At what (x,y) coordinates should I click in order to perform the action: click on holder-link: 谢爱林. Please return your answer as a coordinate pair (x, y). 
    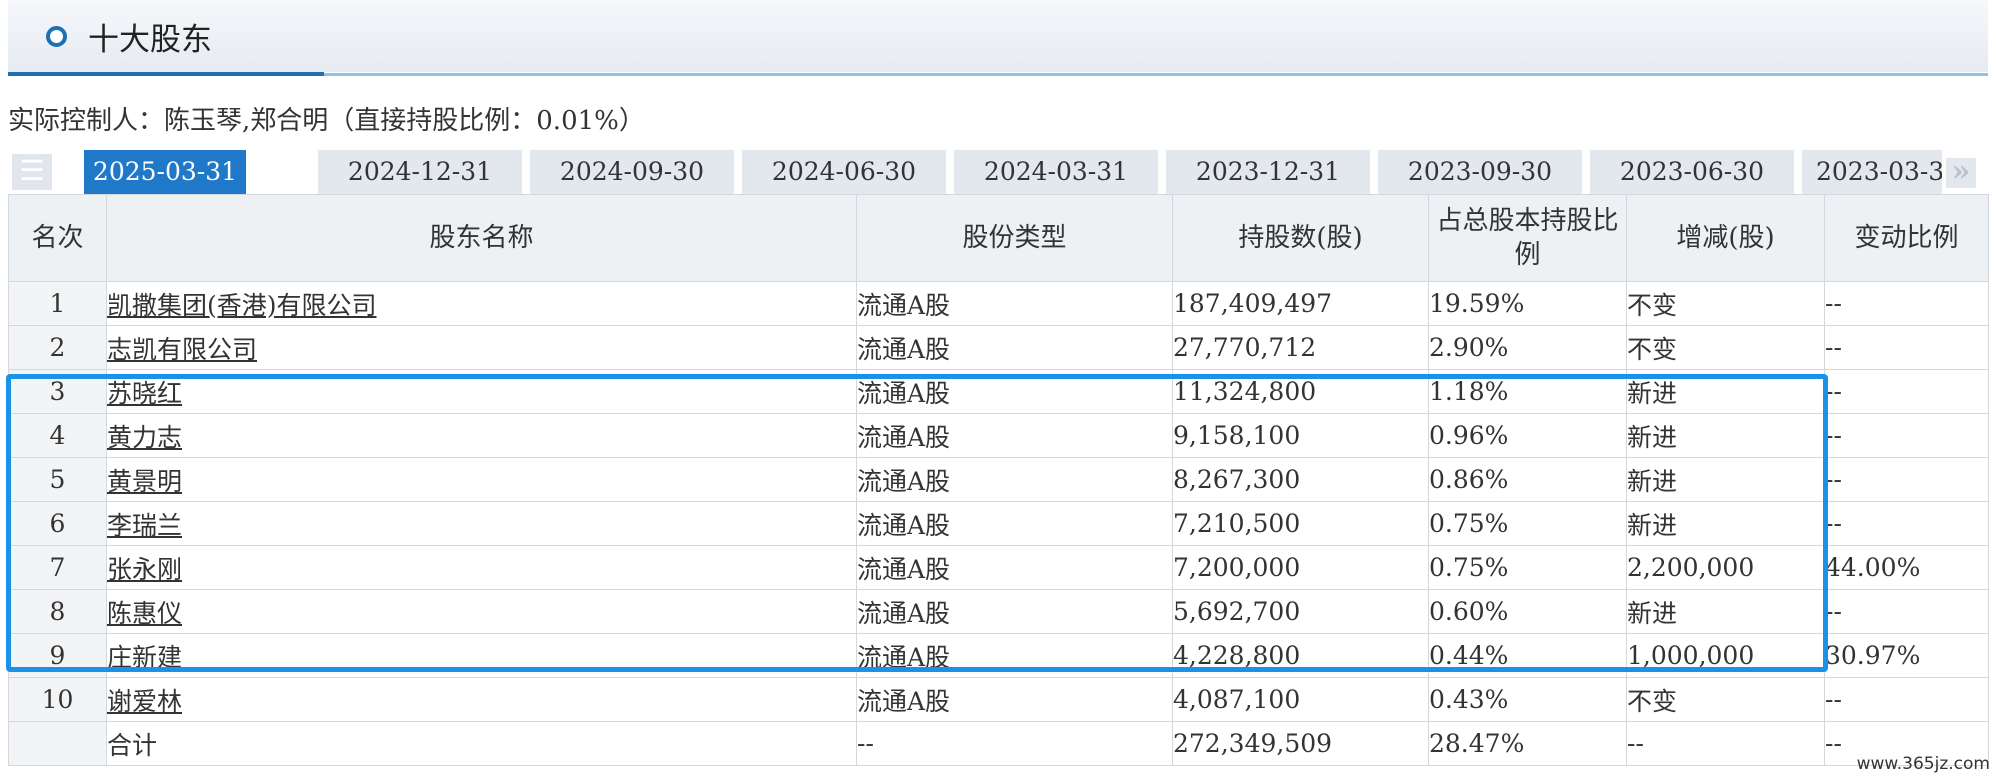
    Looking at the image, I should click on (145, 701).